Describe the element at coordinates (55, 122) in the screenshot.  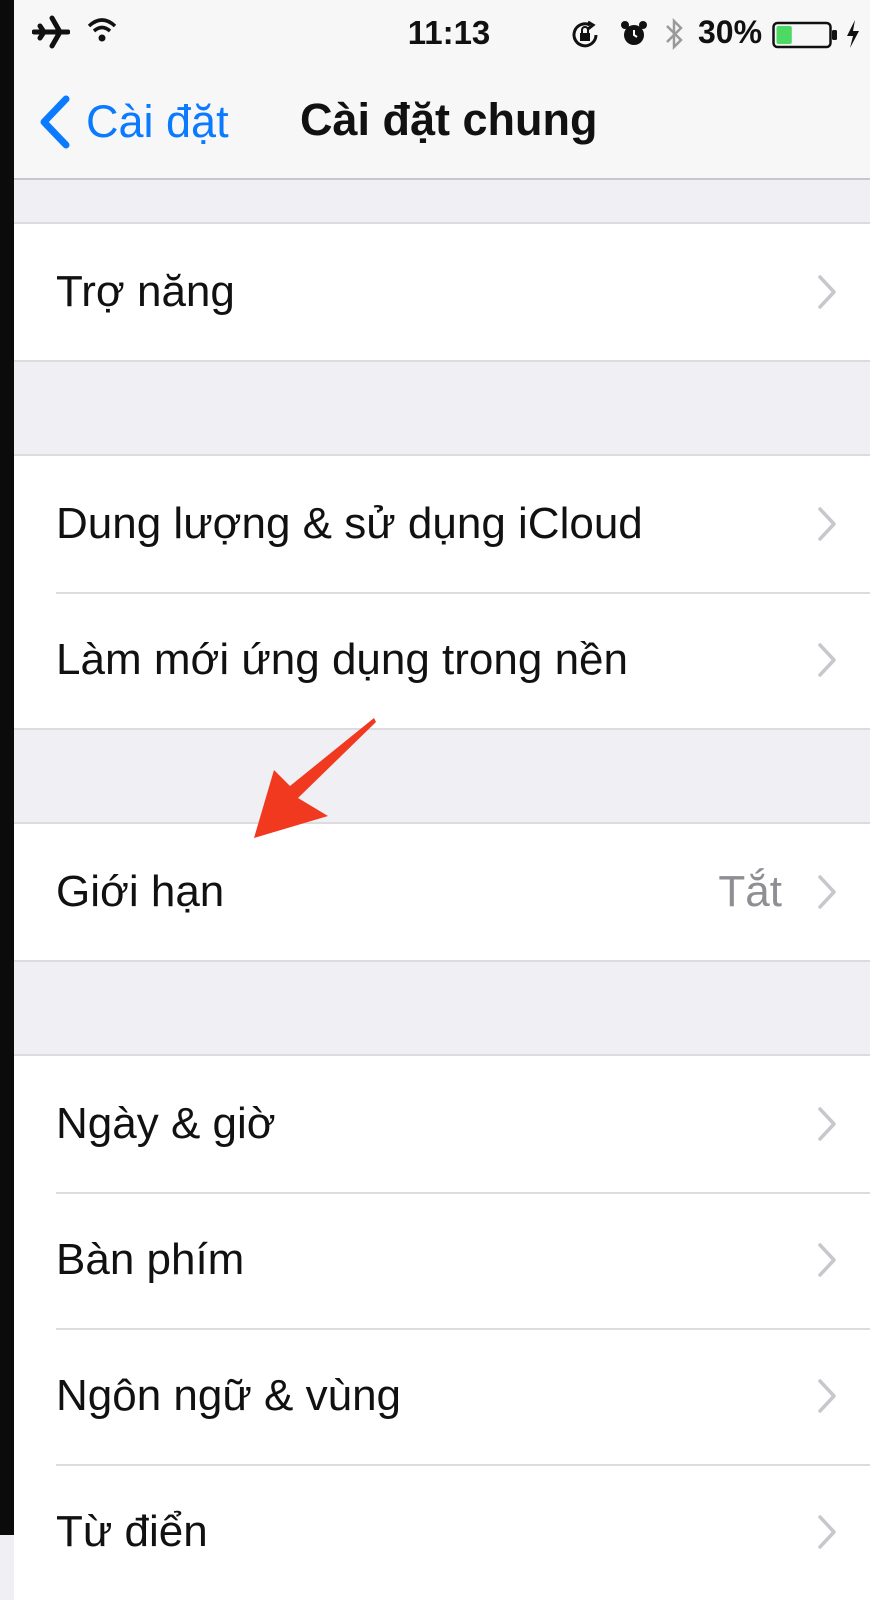
I see `chevron-left-icon` at that location.